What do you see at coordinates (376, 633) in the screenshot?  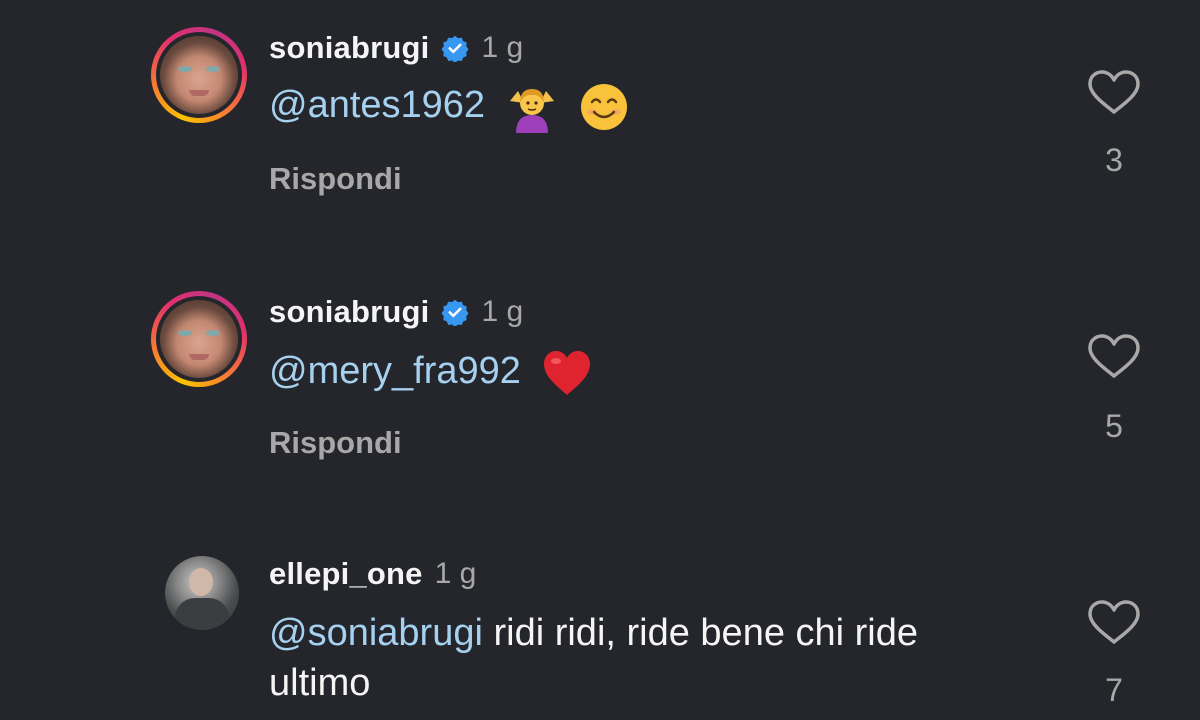 I see `mention-link: @soniabrugi` at bounding box center [376, 633].